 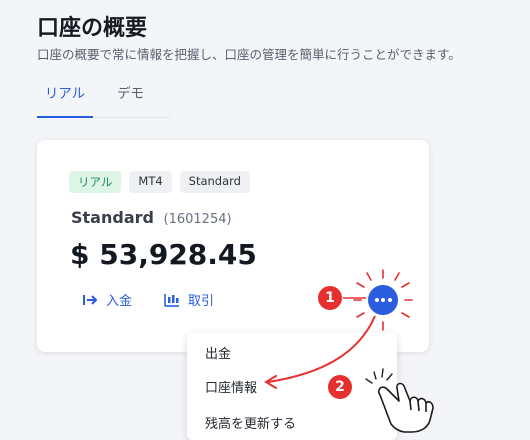 What do you see at coordinates (150, 182) in the screenshot?
I see `badge-platform: MT4` at bounding box center [150, 182].